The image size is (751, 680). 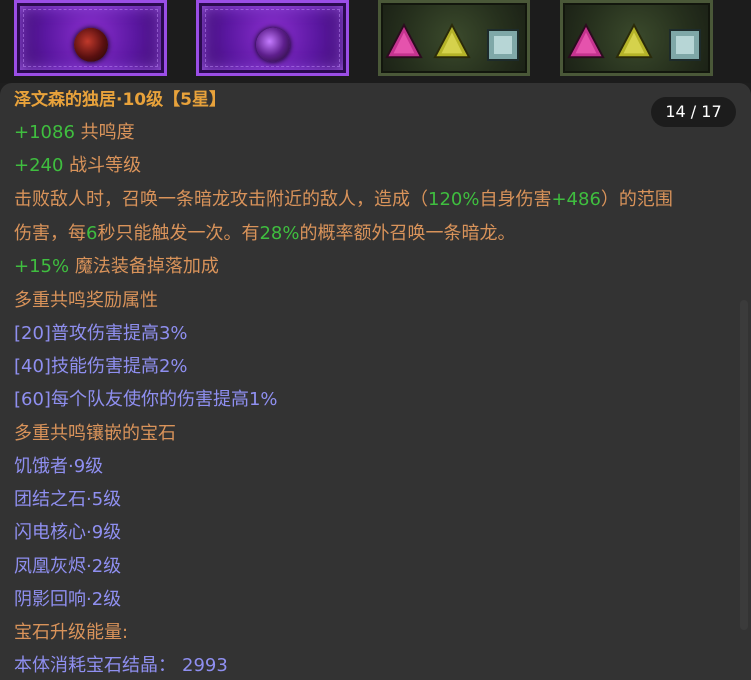 I want to click on resonance-bonus-item: [60]每个队友使你的伤害提高1%, so click(x=146, y=399).